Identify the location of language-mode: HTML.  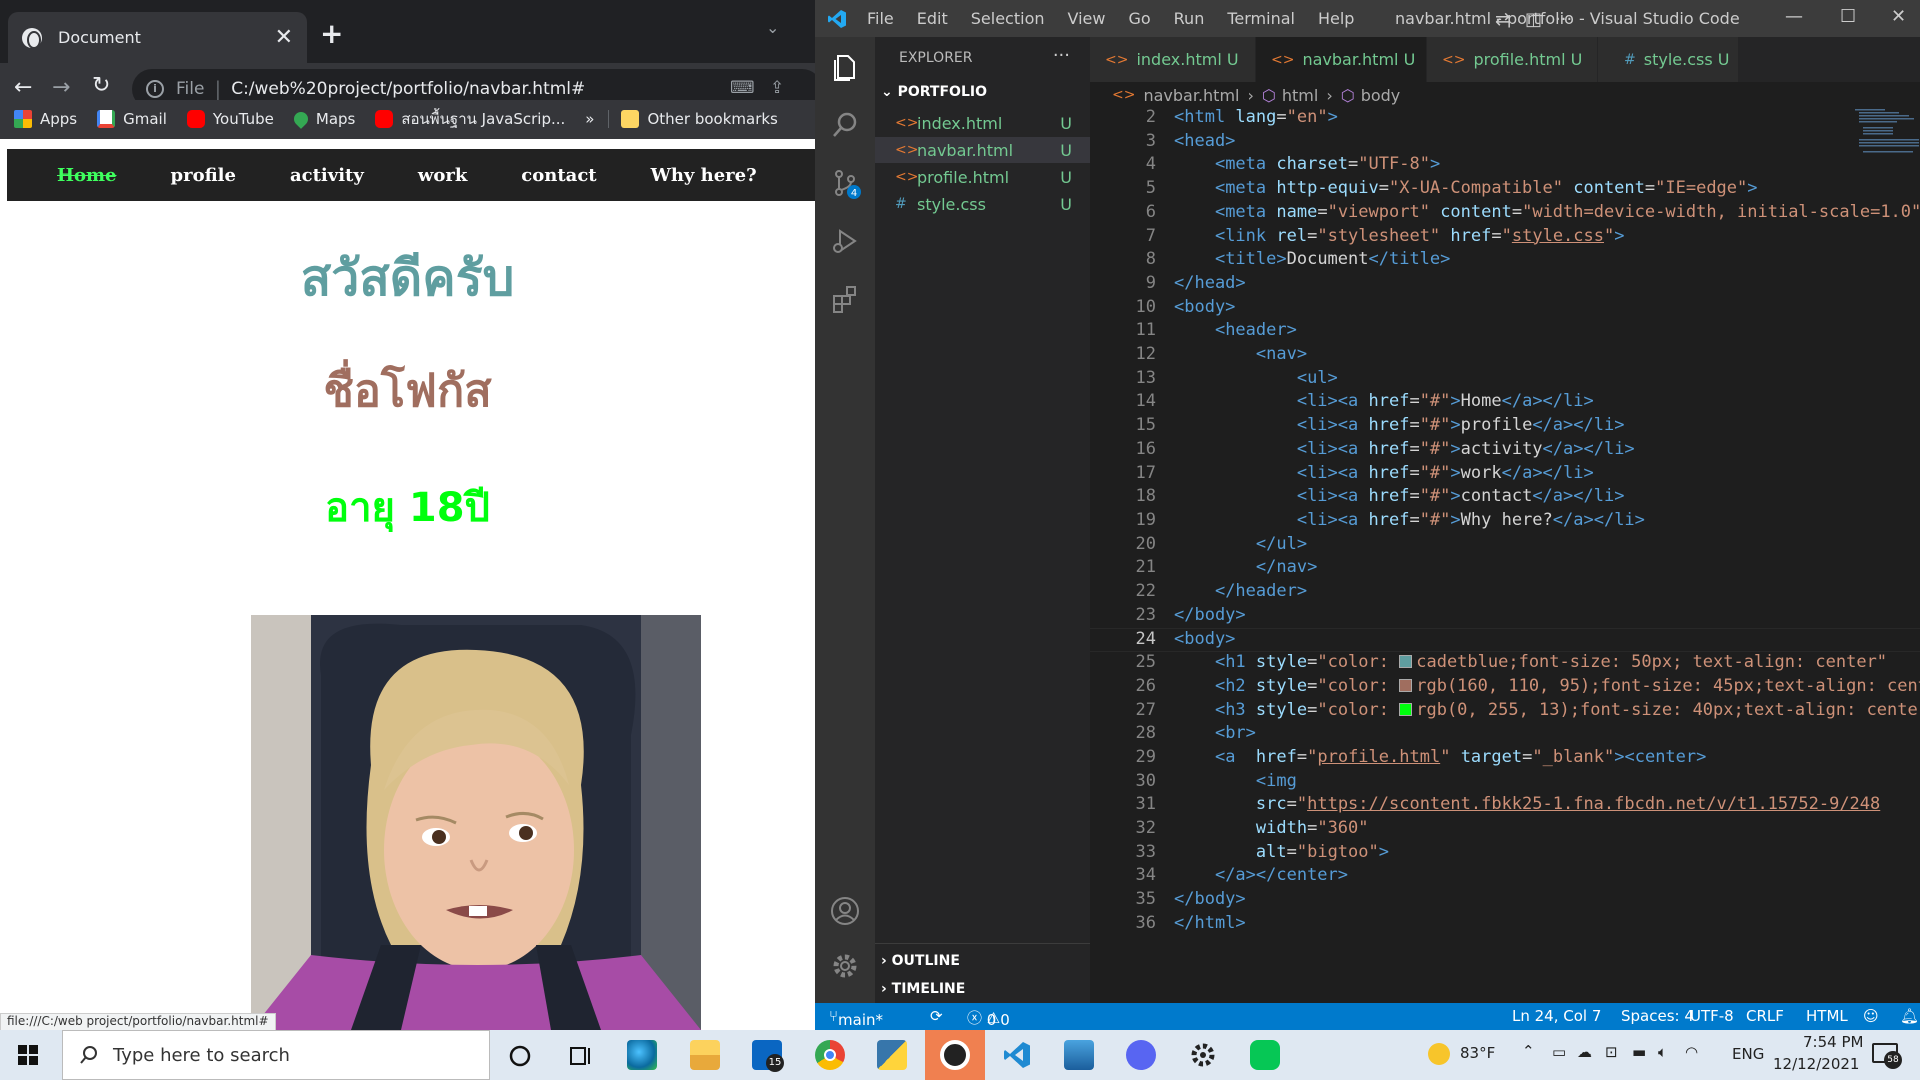
(1827, 1016).